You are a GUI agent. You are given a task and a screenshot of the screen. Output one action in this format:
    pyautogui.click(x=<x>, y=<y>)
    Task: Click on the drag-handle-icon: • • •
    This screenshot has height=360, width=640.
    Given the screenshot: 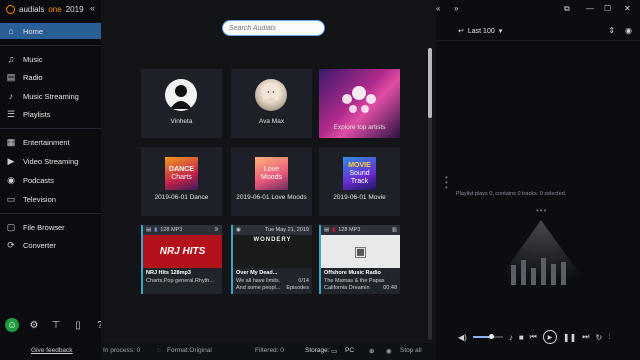 What is the action you would take?
    pyautogui.click(x=446, y=183)
    